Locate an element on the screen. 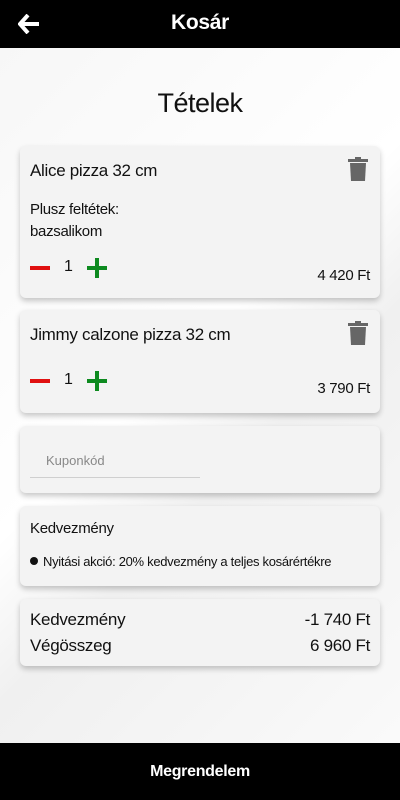 This screenshot has height=800, width=400. discount-label: Kedvezmény is located at coordinates (78, 619).